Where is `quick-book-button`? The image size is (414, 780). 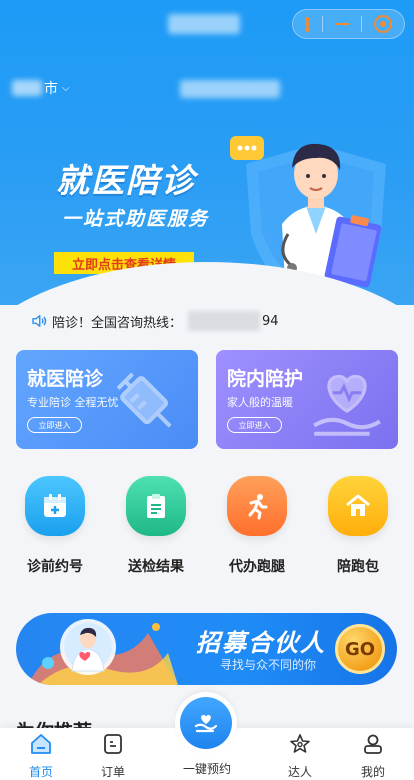
quick-book-button is located at coordinates (206, 723).